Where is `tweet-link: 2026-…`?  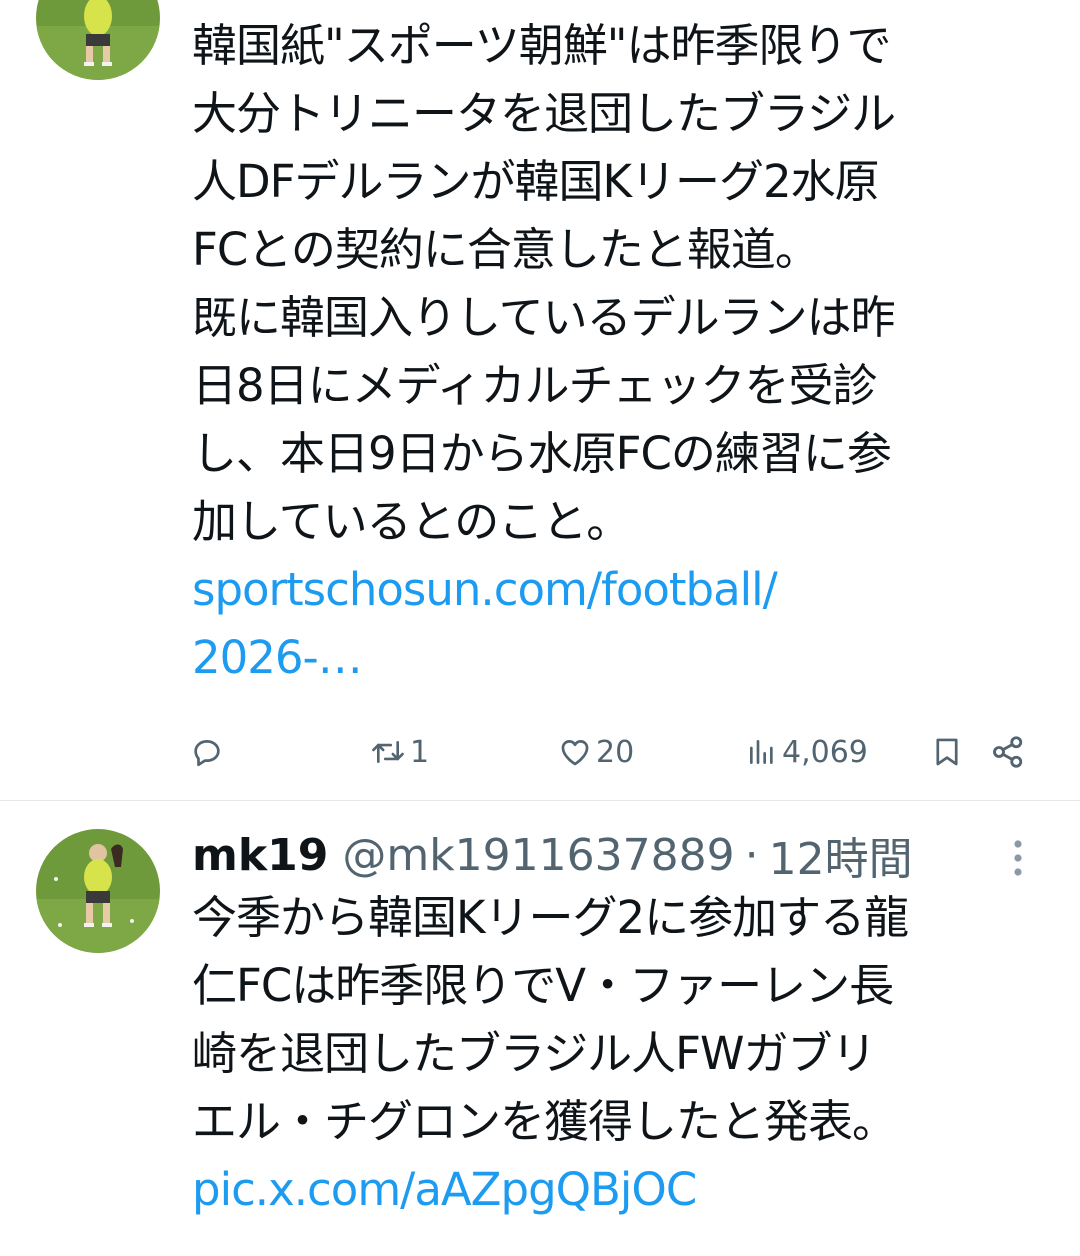
tweet-link: 2026-… is located at coordinates (543, 658).